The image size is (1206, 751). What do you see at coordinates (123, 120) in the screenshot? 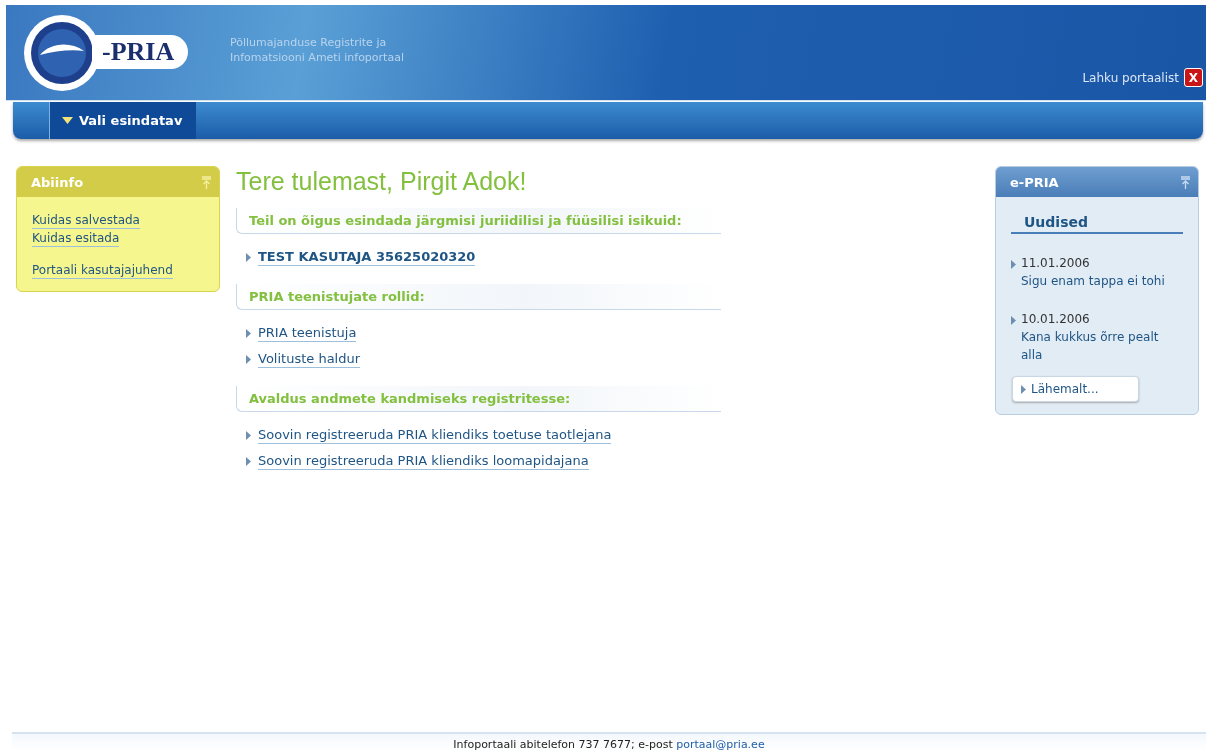
I see `nav-menu-item: Vali esindatav` at bounding box center [123, 120].